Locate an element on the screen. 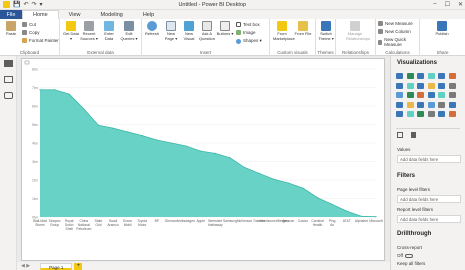 The height and width of the screenshot is (270, 465). publish-button: Publish is located at coordinates (442, 29).